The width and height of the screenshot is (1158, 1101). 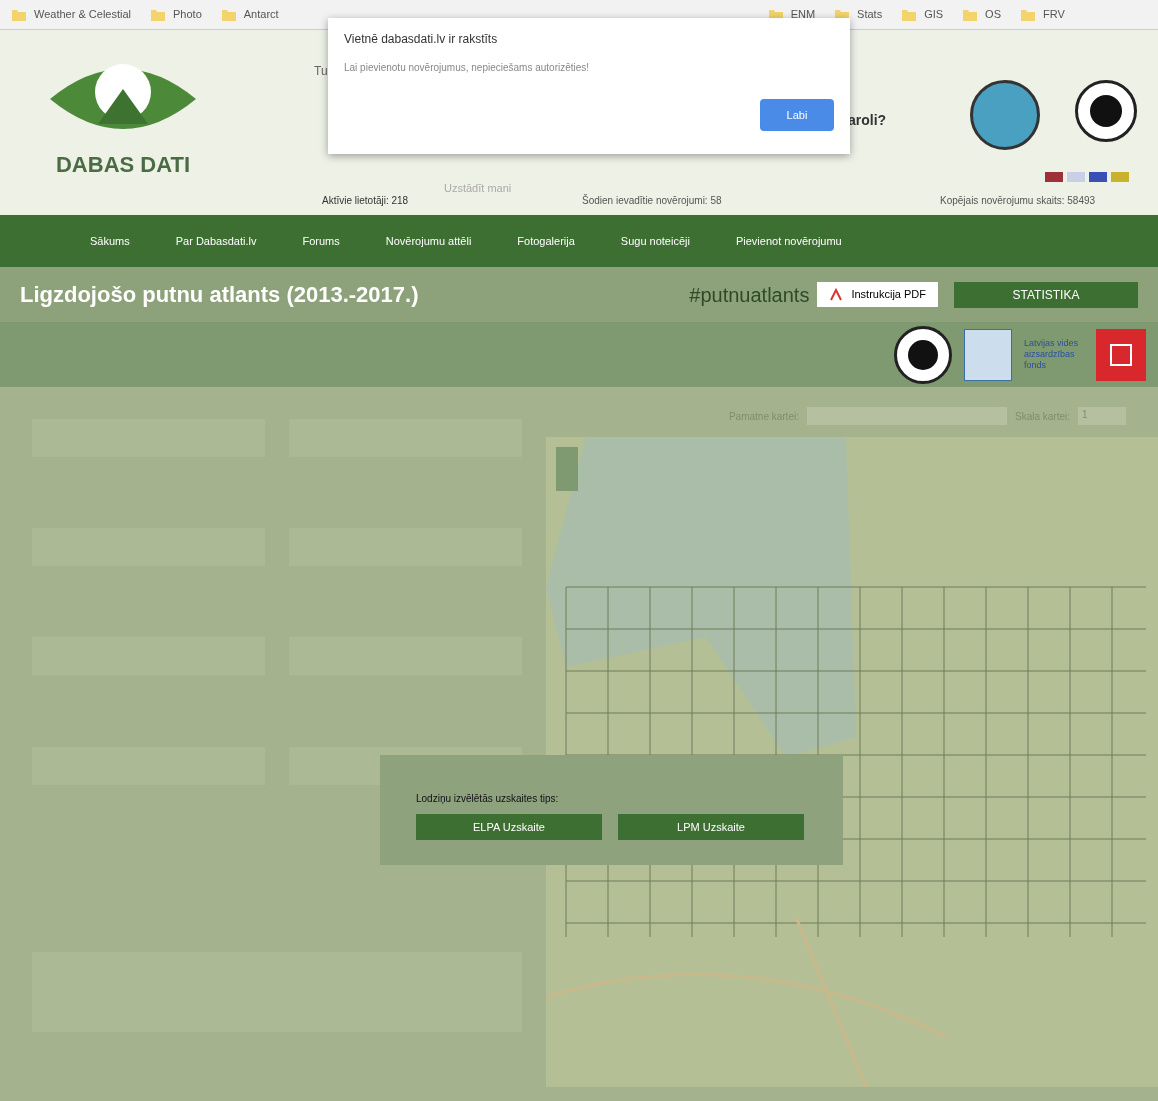 I want to click on alert-message: Lai pievienotu novērojumus, nepieciešams autorizēties!, so click(x=467, y=68).